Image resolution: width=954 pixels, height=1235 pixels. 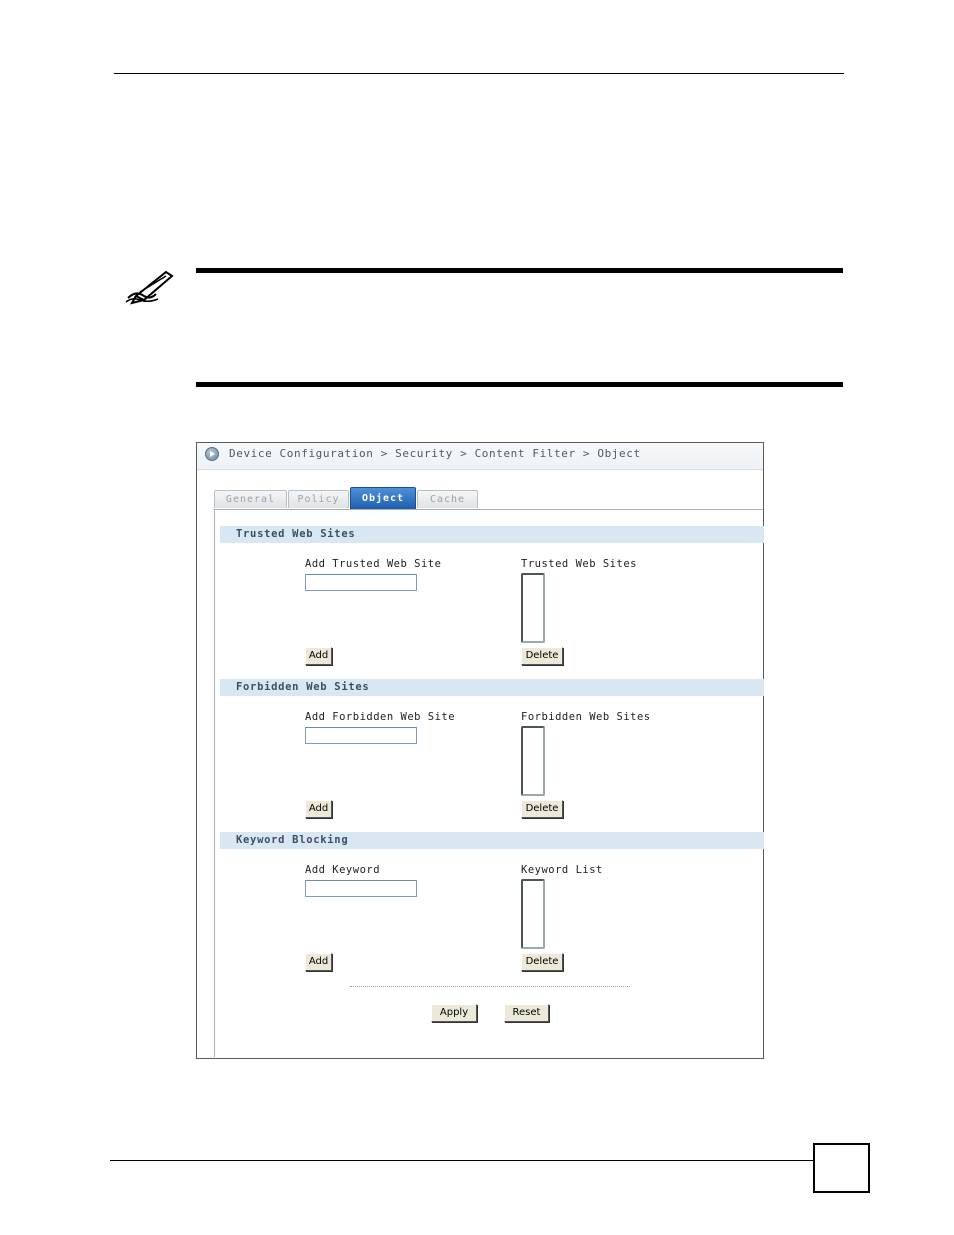 I want to click on add-trusted-button: Add, so click(x=318, y=656).